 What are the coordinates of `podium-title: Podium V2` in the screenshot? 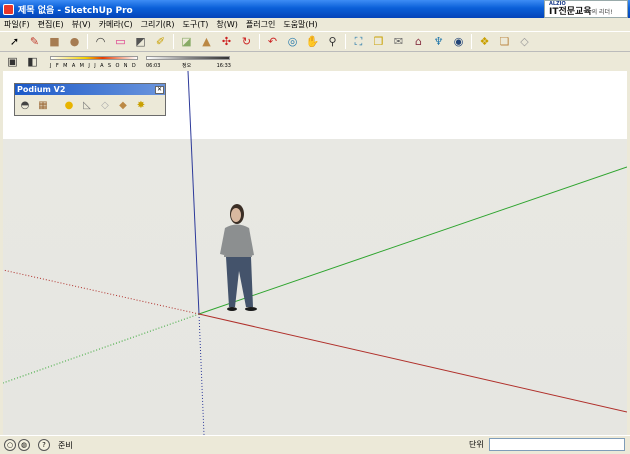 It's located at (41, 89).